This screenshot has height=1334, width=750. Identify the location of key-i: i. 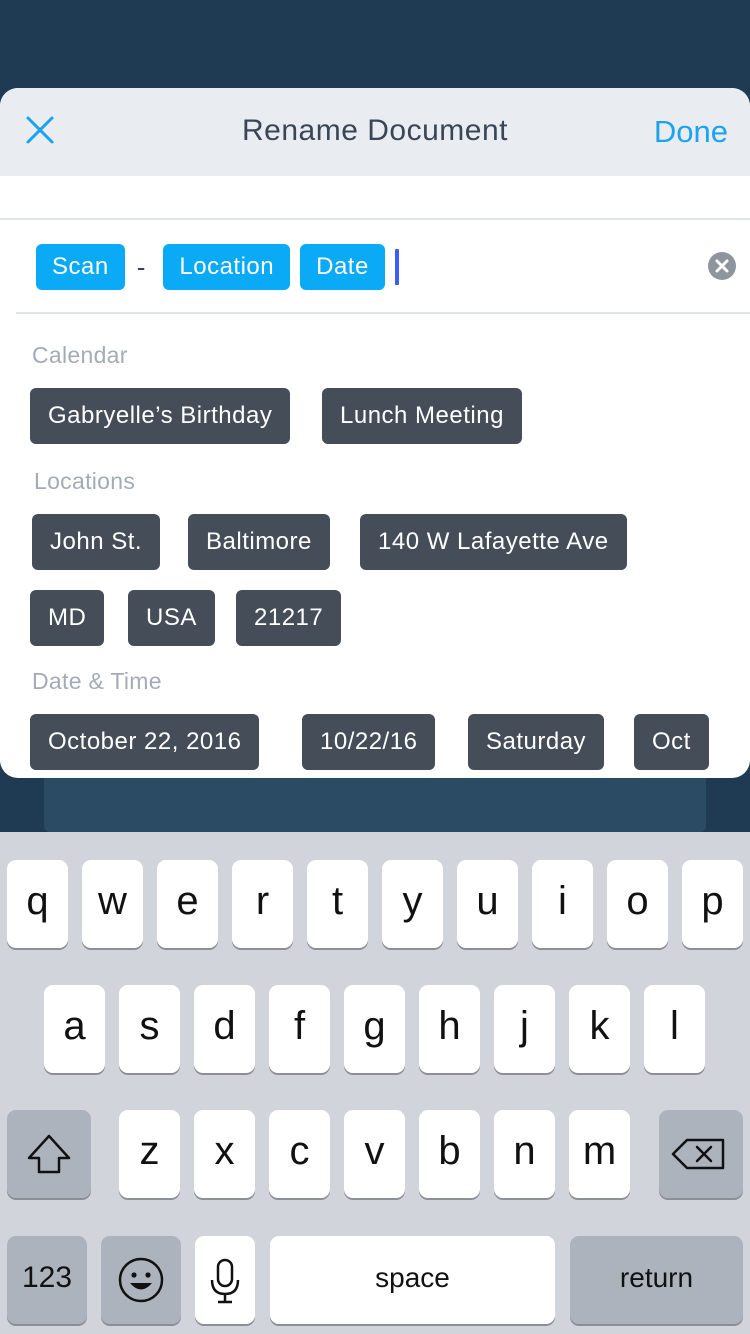
(562, 904).